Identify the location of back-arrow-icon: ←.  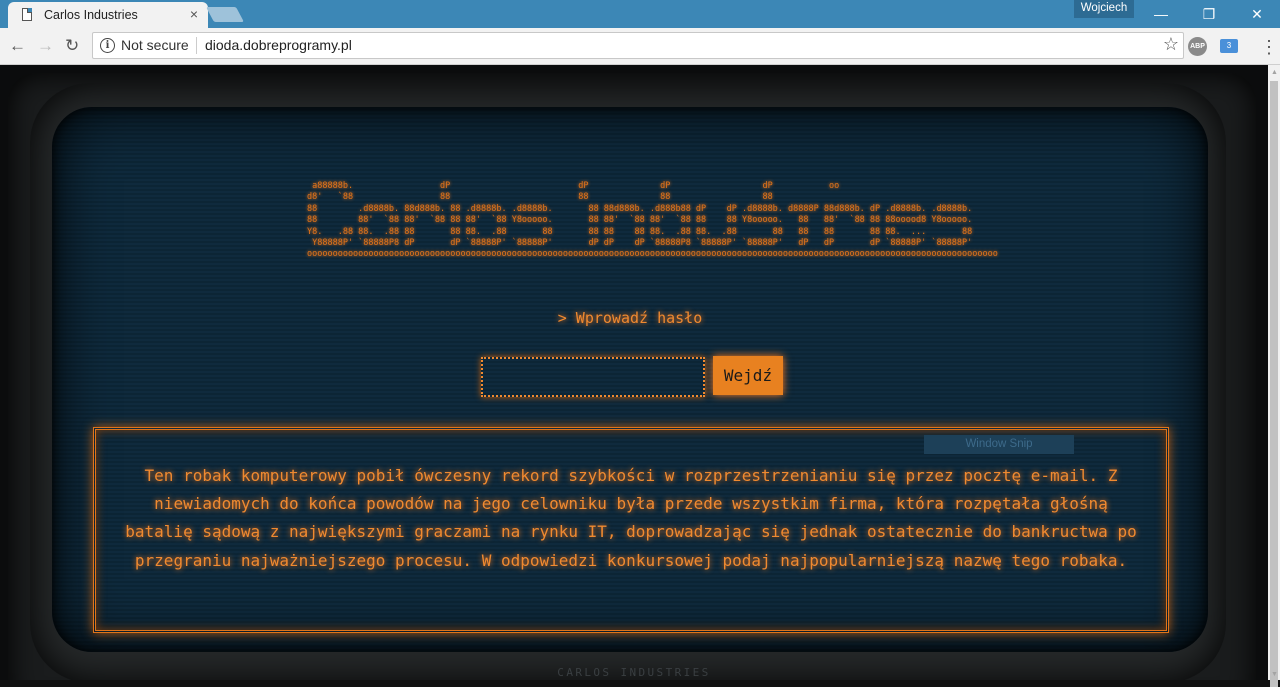
(17, 46).